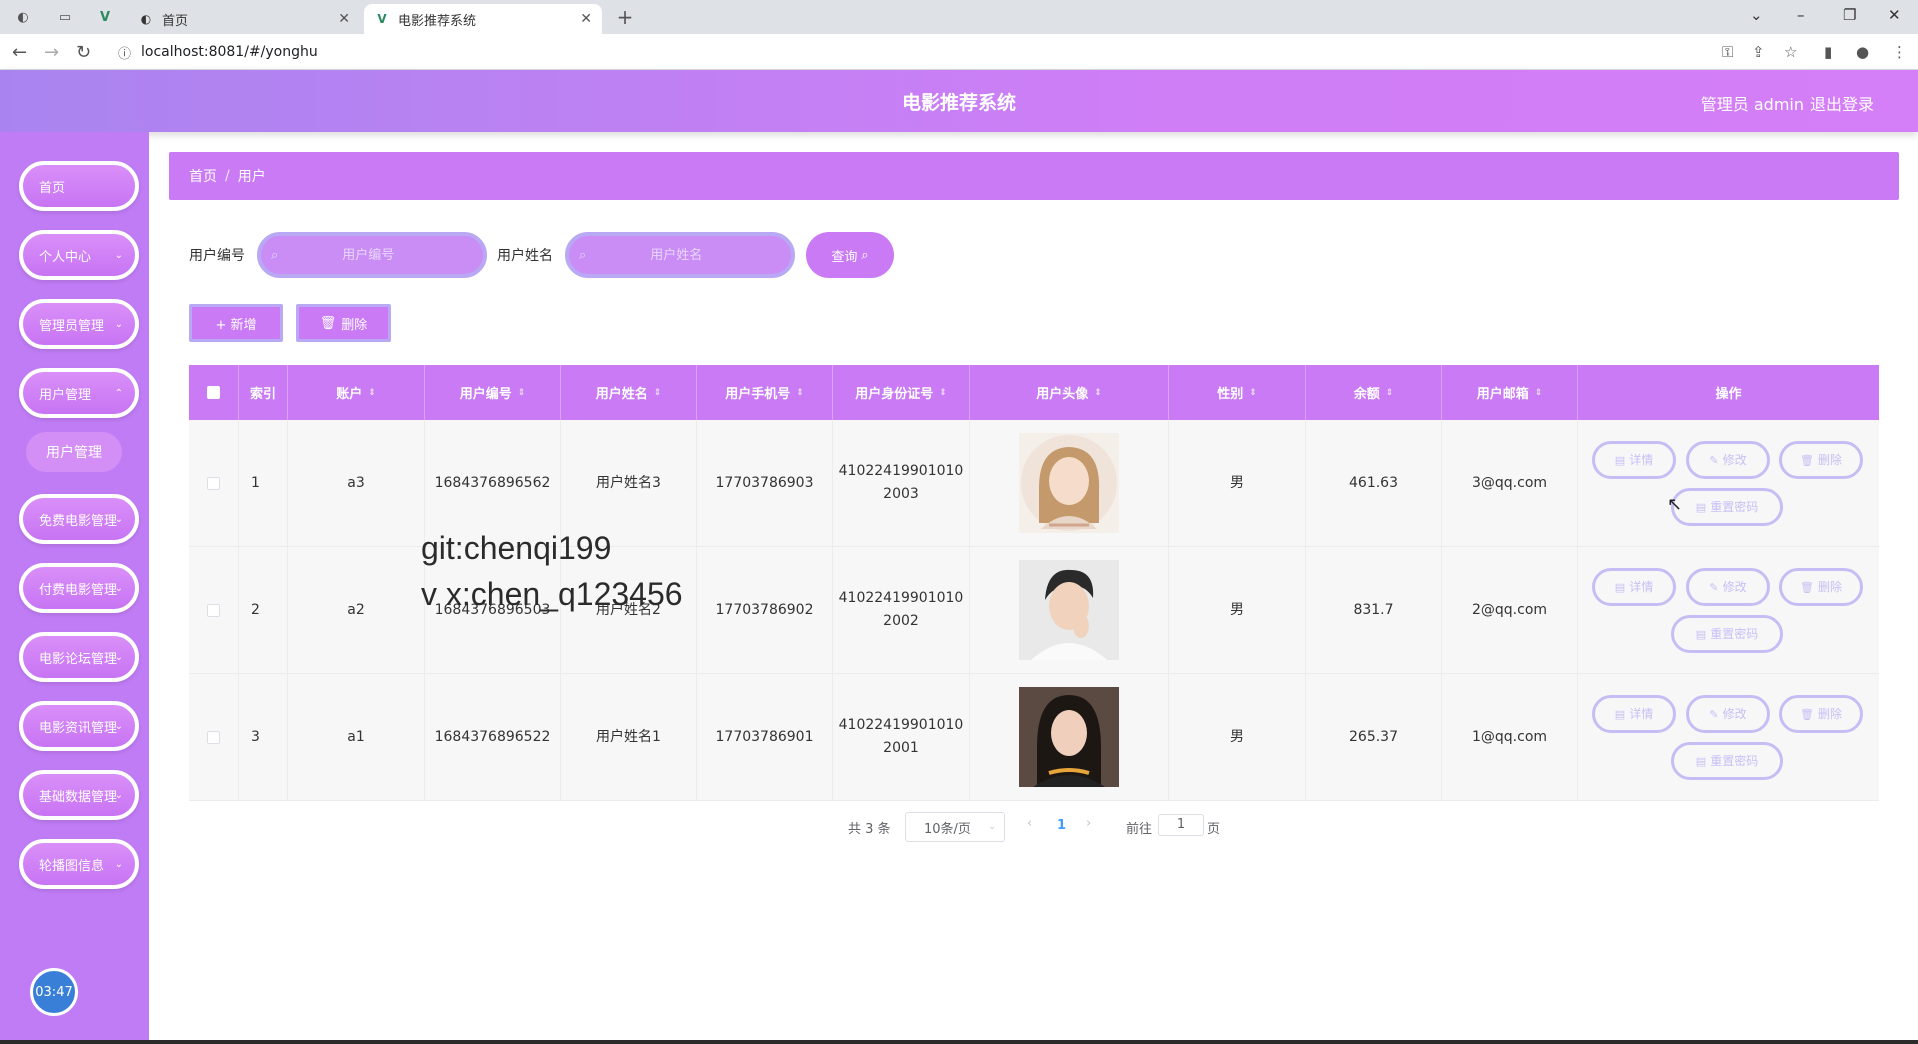 The width and height of the screenshot is (1918, 1044). I want to click on page-number-current: 1, so click(1061, 825).